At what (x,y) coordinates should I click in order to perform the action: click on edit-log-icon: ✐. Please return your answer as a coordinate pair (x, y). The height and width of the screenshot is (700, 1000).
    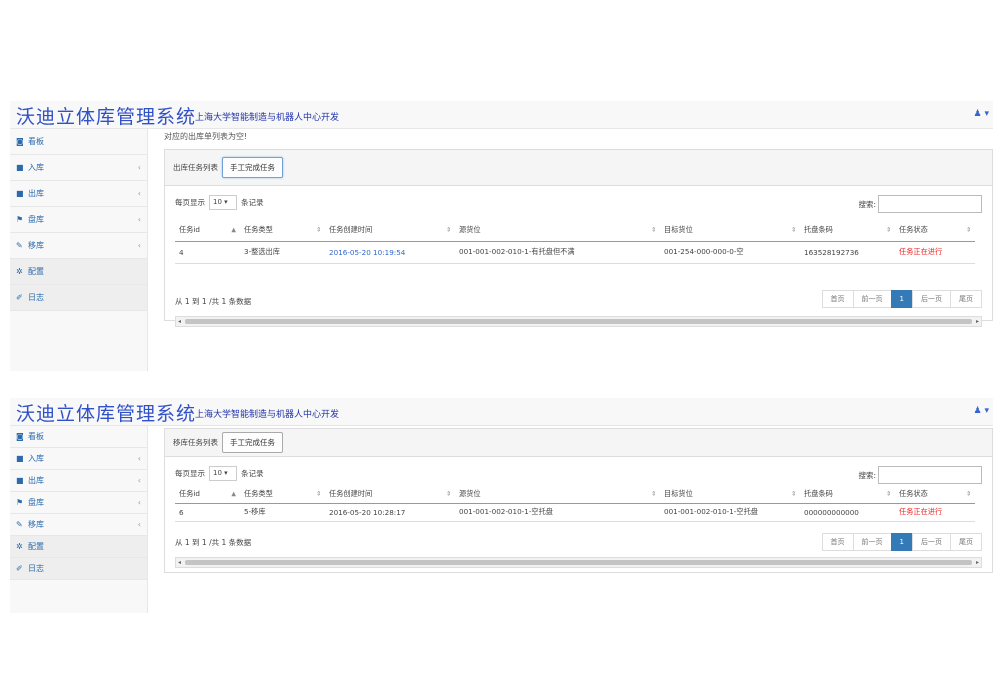
    Looking at the image, I should click on (19, 568).